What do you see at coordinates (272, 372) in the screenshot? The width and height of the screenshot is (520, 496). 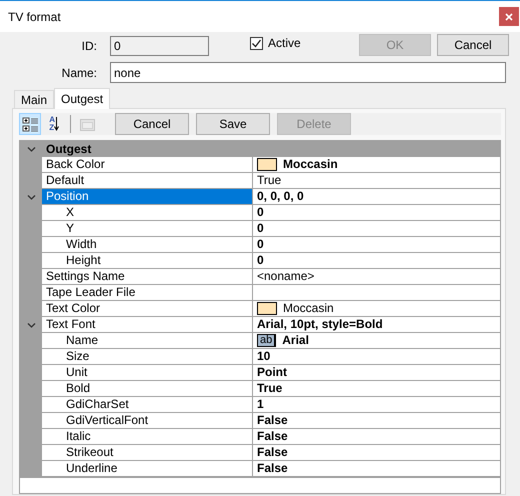 I see `property-value: Point` at bounding box center [272, 372].